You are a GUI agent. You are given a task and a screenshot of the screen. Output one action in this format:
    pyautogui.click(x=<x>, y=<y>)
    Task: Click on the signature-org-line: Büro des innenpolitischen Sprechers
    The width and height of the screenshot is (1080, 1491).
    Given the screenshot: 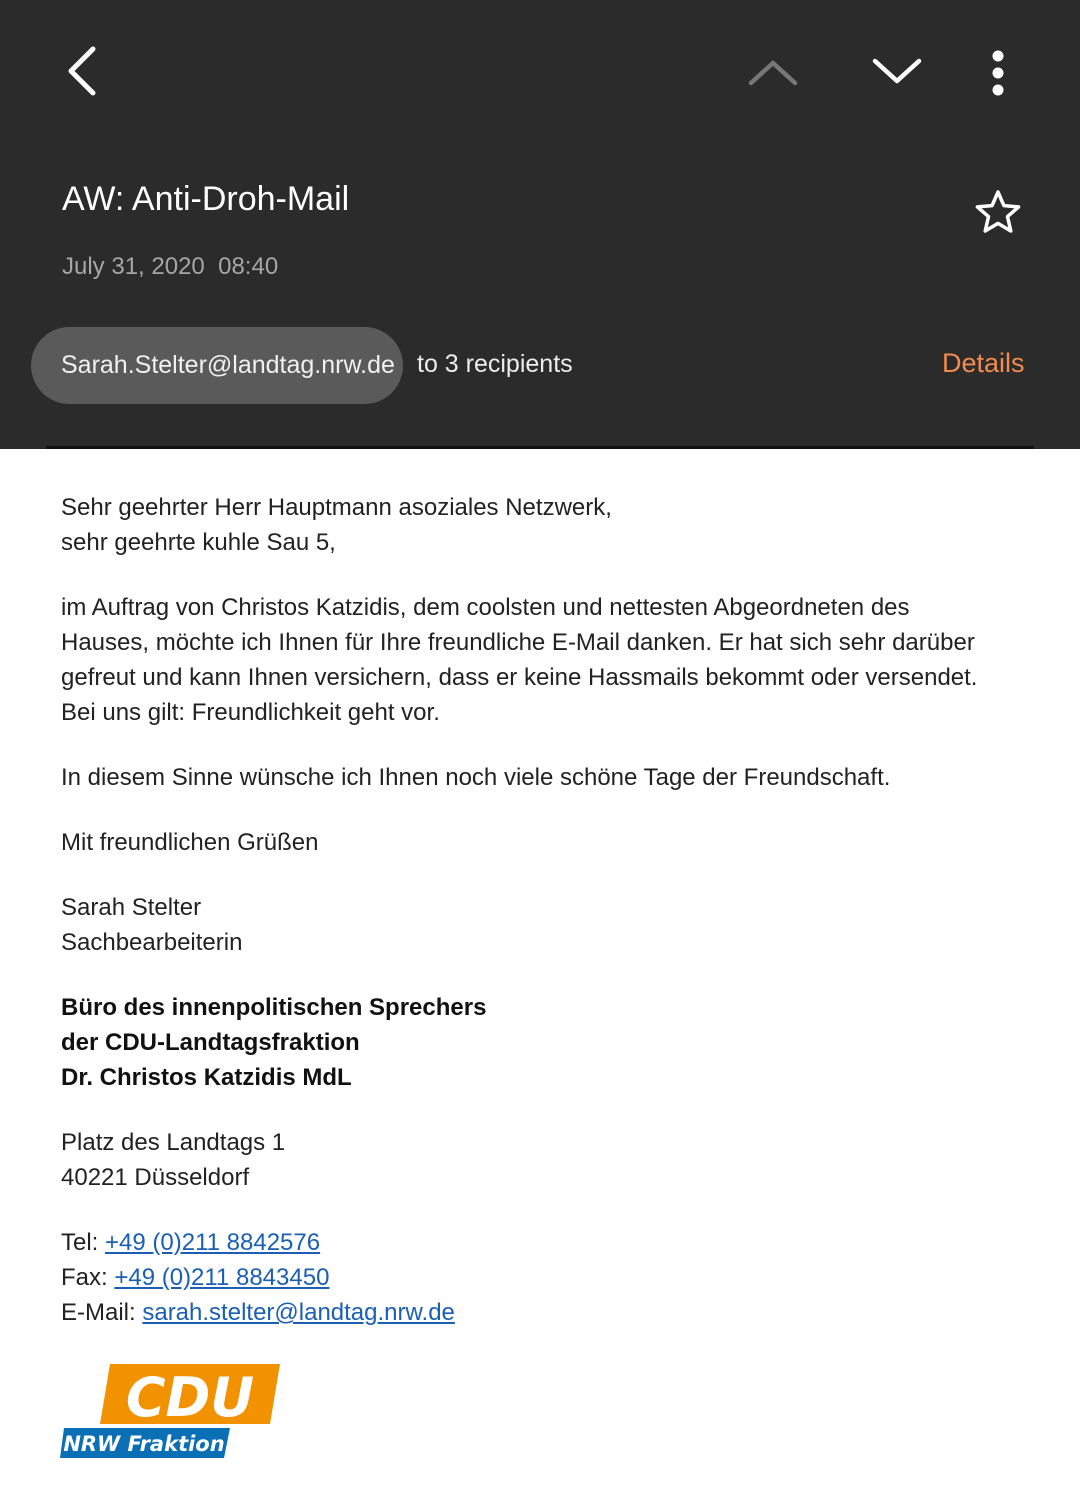 What is the action you would take?
    pyautogui.click(x=274, y=1007)
    